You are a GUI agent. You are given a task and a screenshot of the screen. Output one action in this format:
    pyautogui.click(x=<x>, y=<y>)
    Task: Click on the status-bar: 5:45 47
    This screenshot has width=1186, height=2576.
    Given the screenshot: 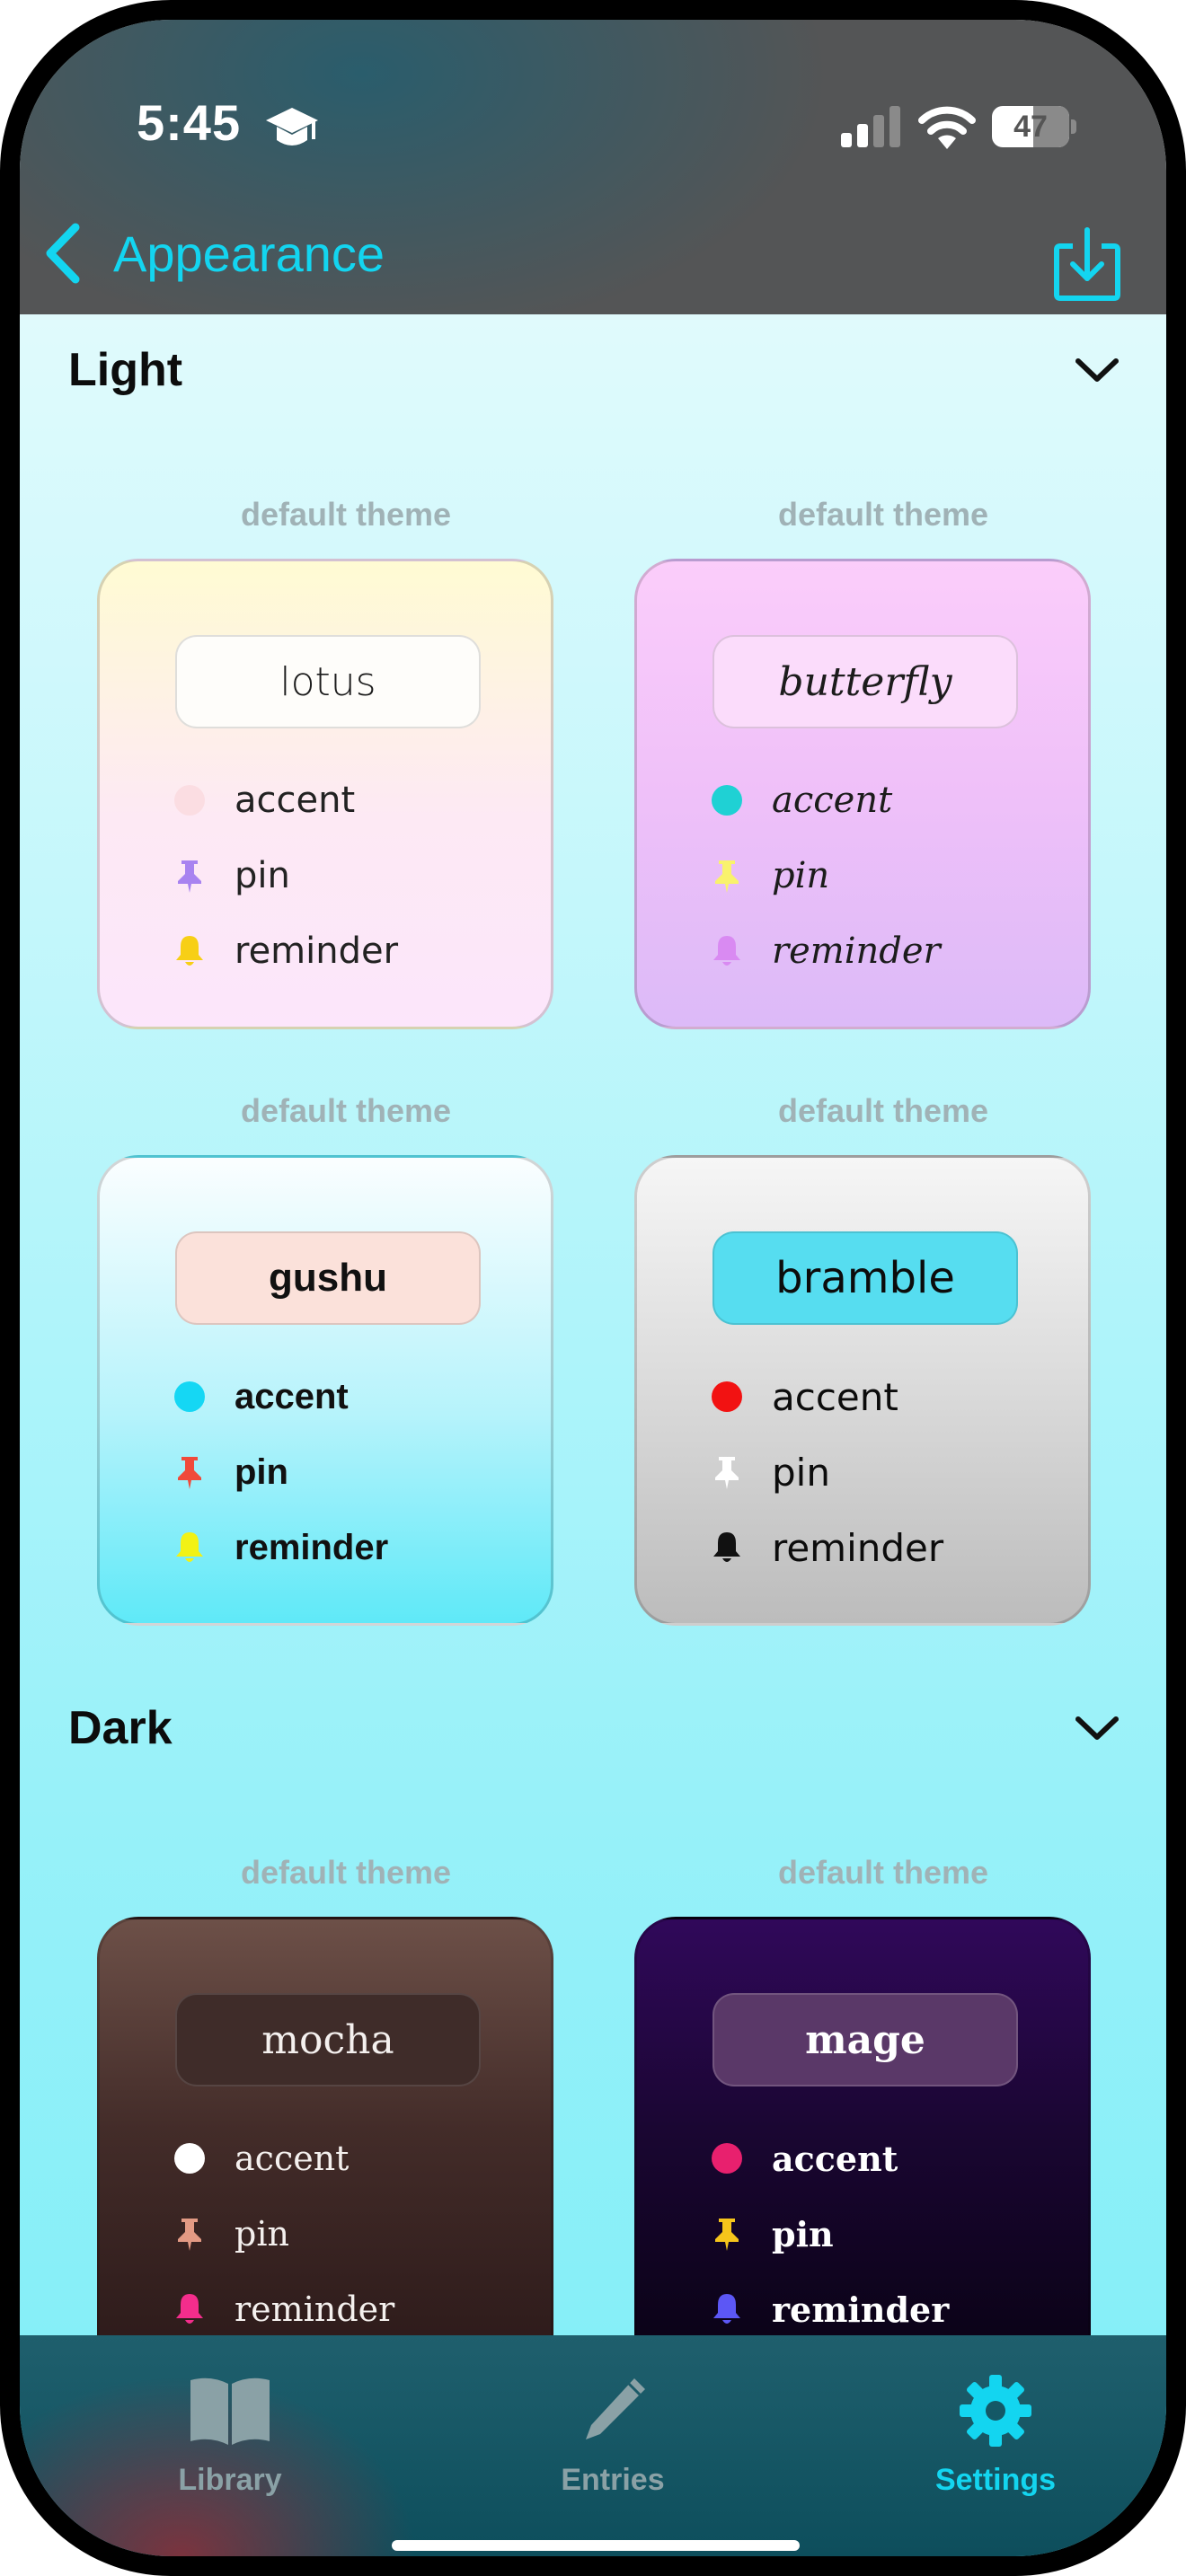 What is the action you would take?
    pyautogui.click(x=593, y=109)
    